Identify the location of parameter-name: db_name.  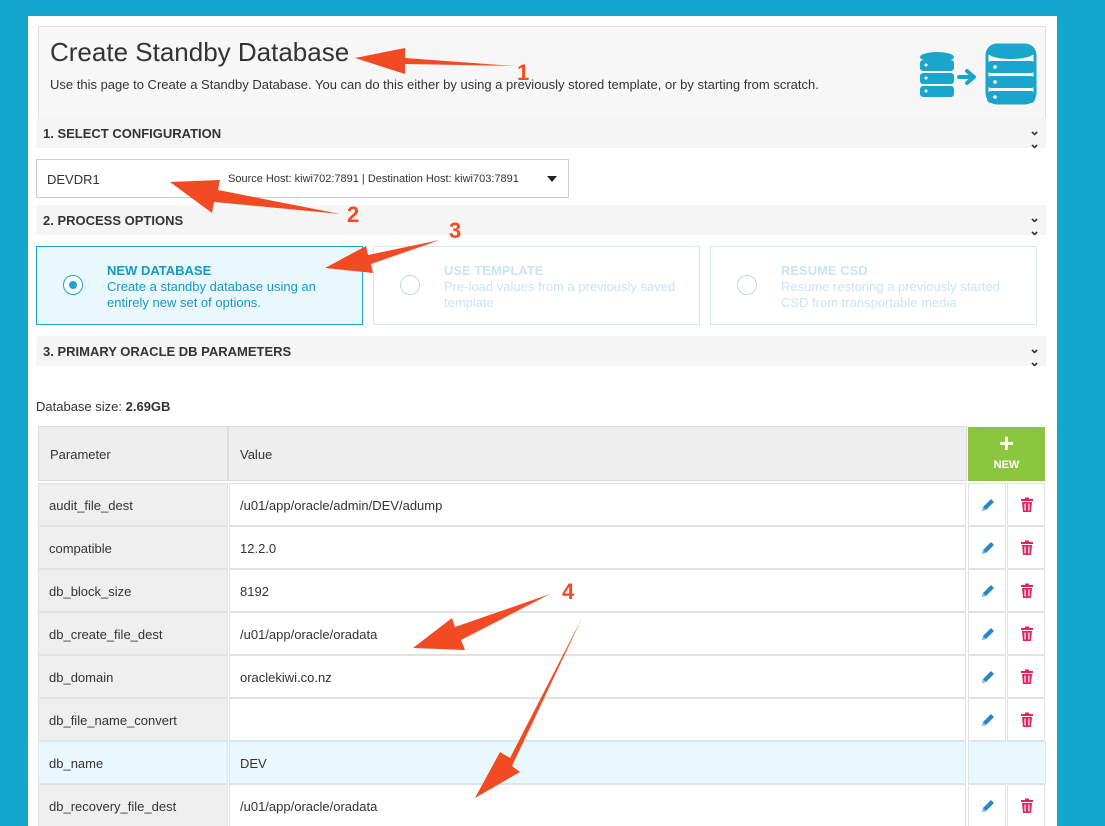
(76, 763).